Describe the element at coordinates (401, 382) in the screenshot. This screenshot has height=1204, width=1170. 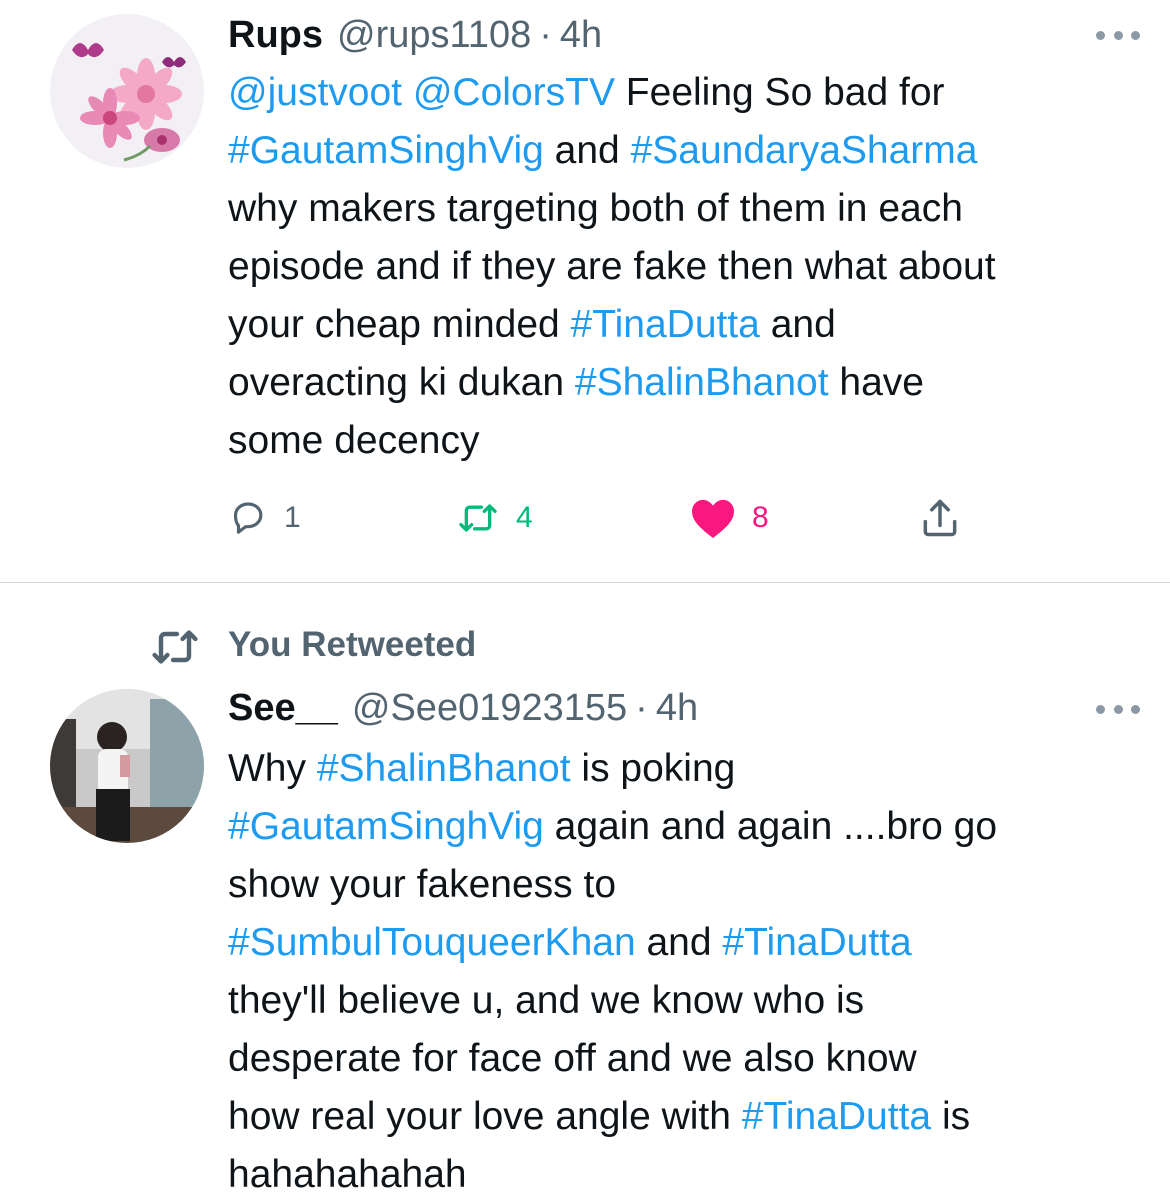
I see `tweet-text-segment: overacting ki dukan` at that location.